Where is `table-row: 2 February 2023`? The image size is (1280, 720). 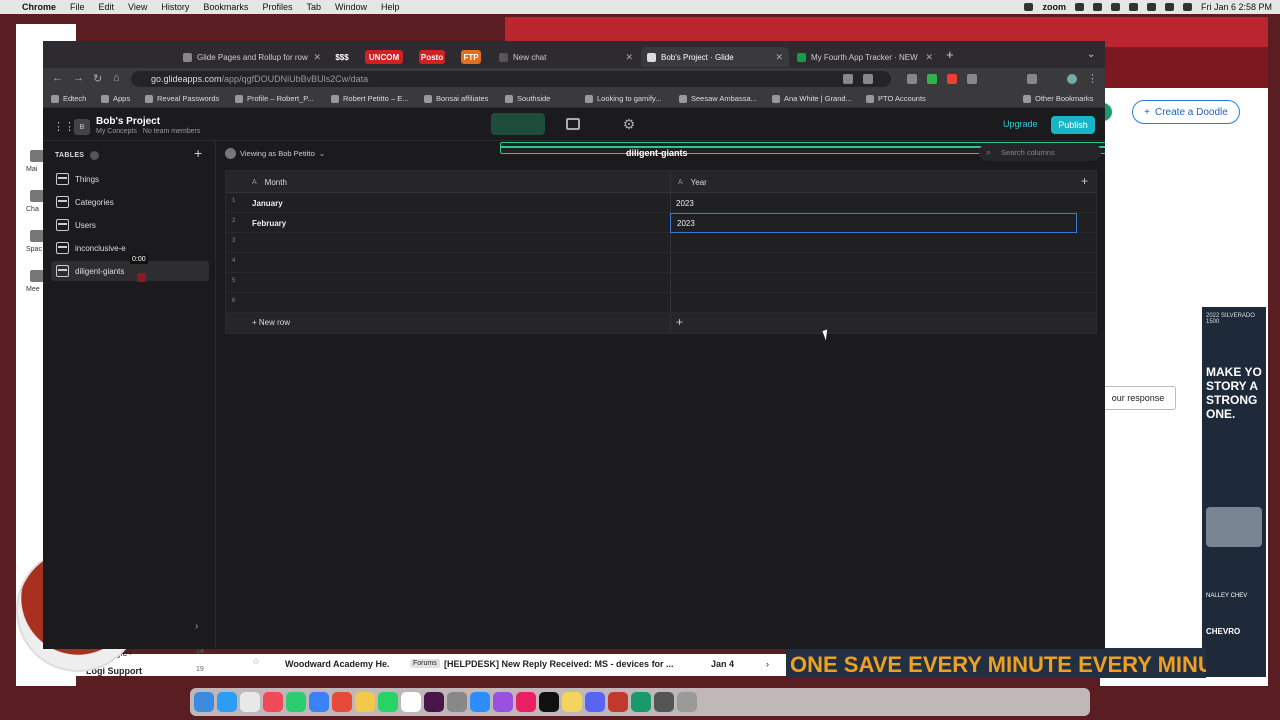
table-row: 2 February 2023 is located at coordinates (661, 223).